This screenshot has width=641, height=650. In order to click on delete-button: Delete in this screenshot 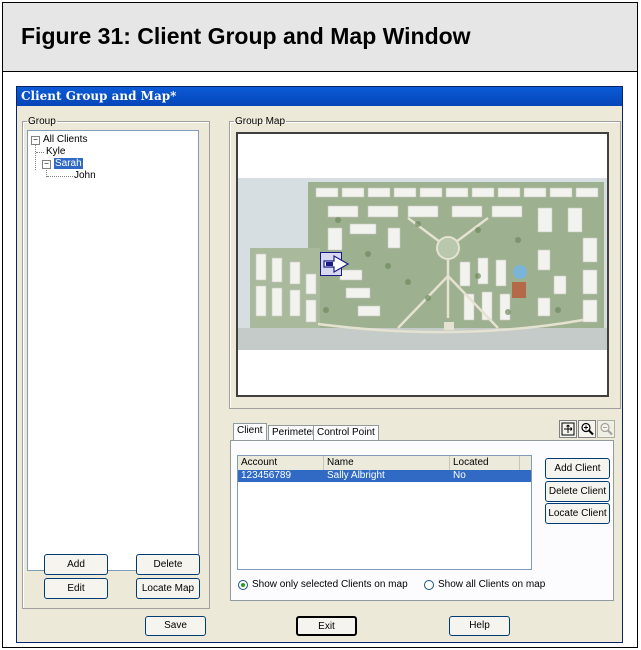, I will do `click(168, 564)`.